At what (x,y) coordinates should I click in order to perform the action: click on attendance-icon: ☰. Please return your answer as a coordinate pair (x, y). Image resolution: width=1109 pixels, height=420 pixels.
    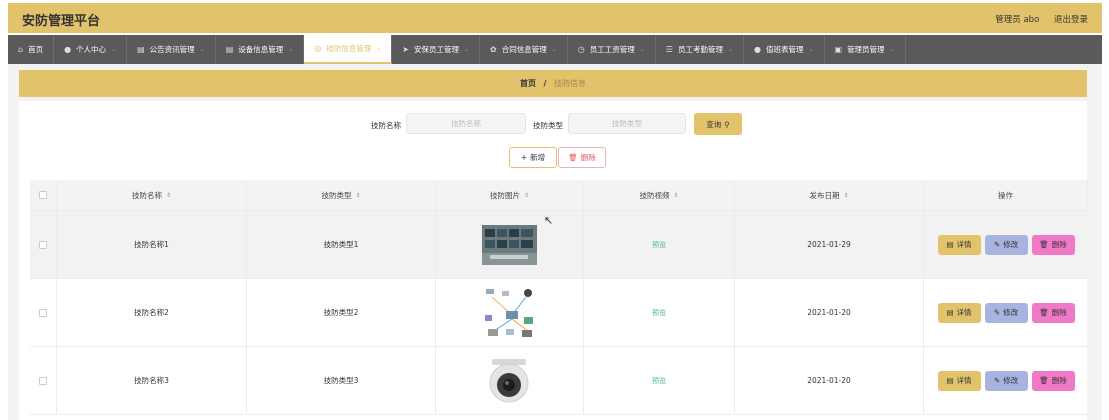
    Looking at the image, I should click on (669, 49).